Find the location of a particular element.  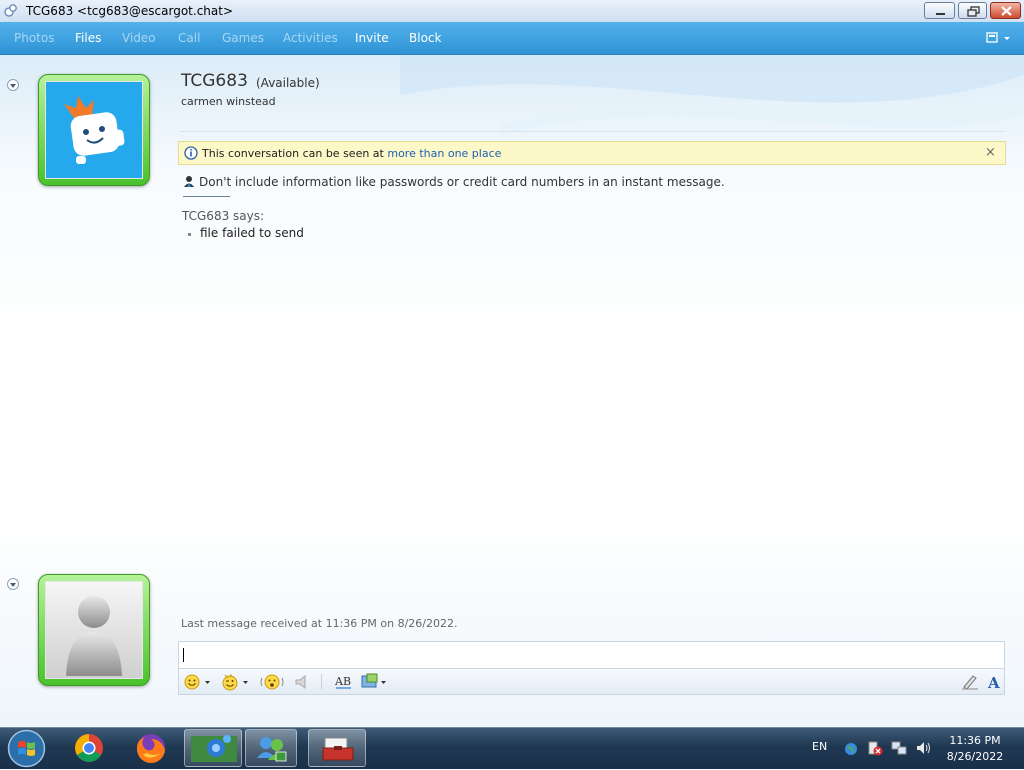

toolbar-separator is located at coordinates (321, 682).